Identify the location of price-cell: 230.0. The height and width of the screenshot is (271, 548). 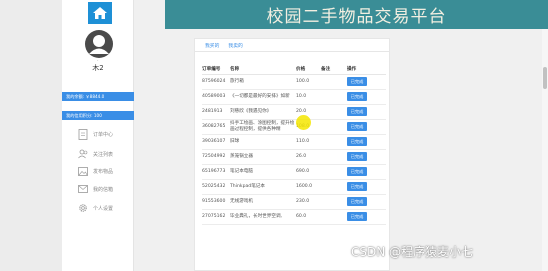
(308, 202).